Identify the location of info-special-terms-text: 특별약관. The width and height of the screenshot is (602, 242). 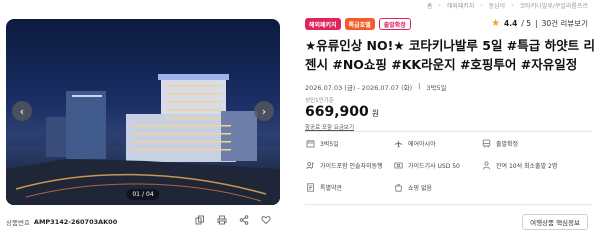
(331, 187).